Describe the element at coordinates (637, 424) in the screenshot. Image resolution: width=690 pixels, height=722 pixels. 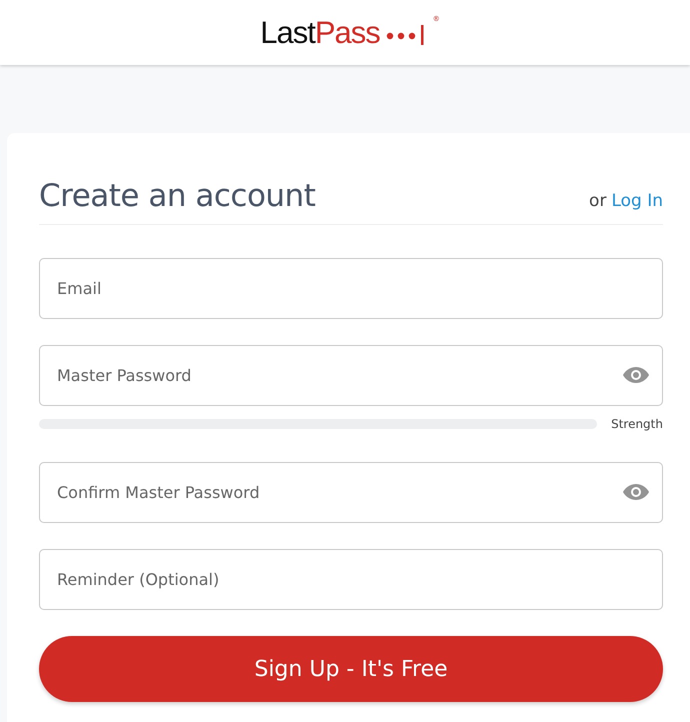
I see `strength-label: Strength` at that location.